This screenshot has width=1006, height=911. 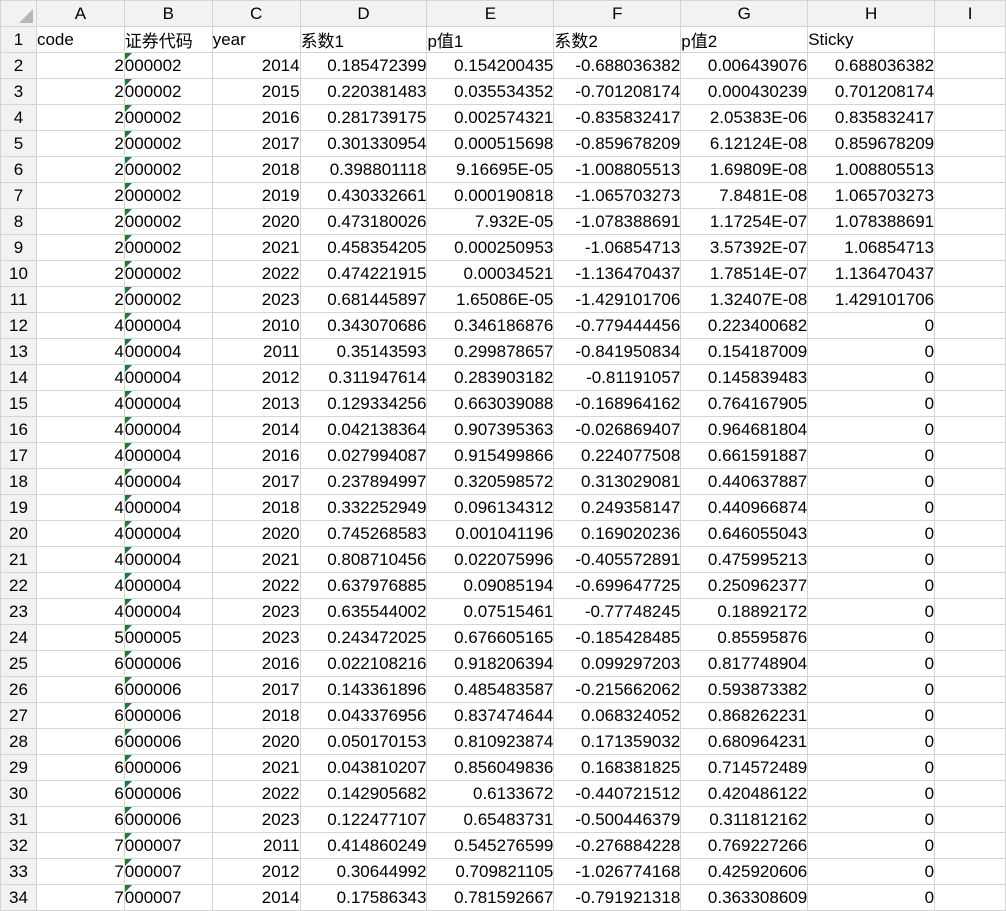 What do you see at coordinates (363, 741) in the screenshot?
I see `cell-d28: 0.050170153` at bounding box center [363, 741].